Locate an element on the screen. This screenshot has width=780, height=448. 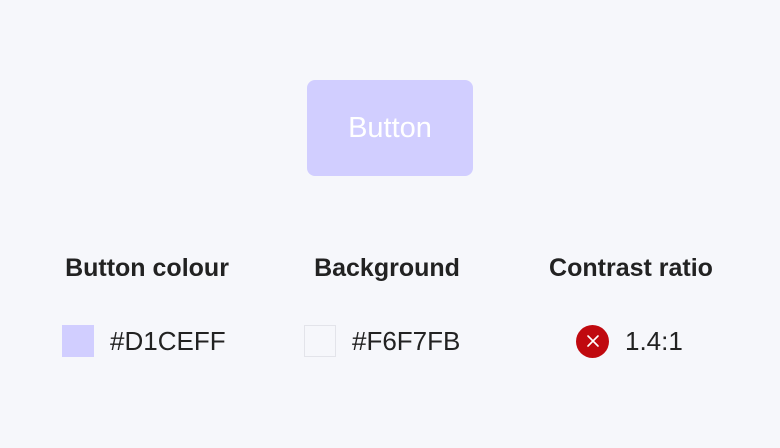
sample-button: Button is located at coordinates (390, 128).